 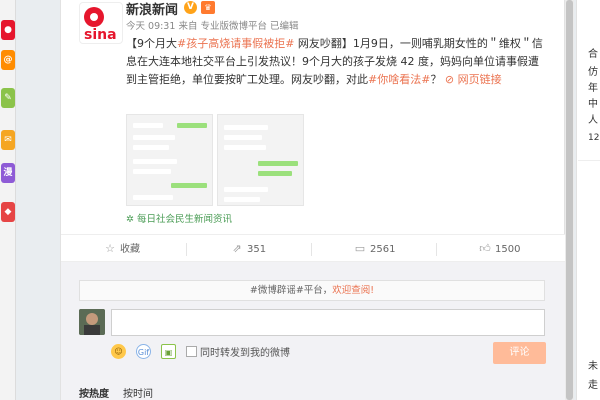 I want to click on link-icon: ⊘, so click(x=449, y=79).